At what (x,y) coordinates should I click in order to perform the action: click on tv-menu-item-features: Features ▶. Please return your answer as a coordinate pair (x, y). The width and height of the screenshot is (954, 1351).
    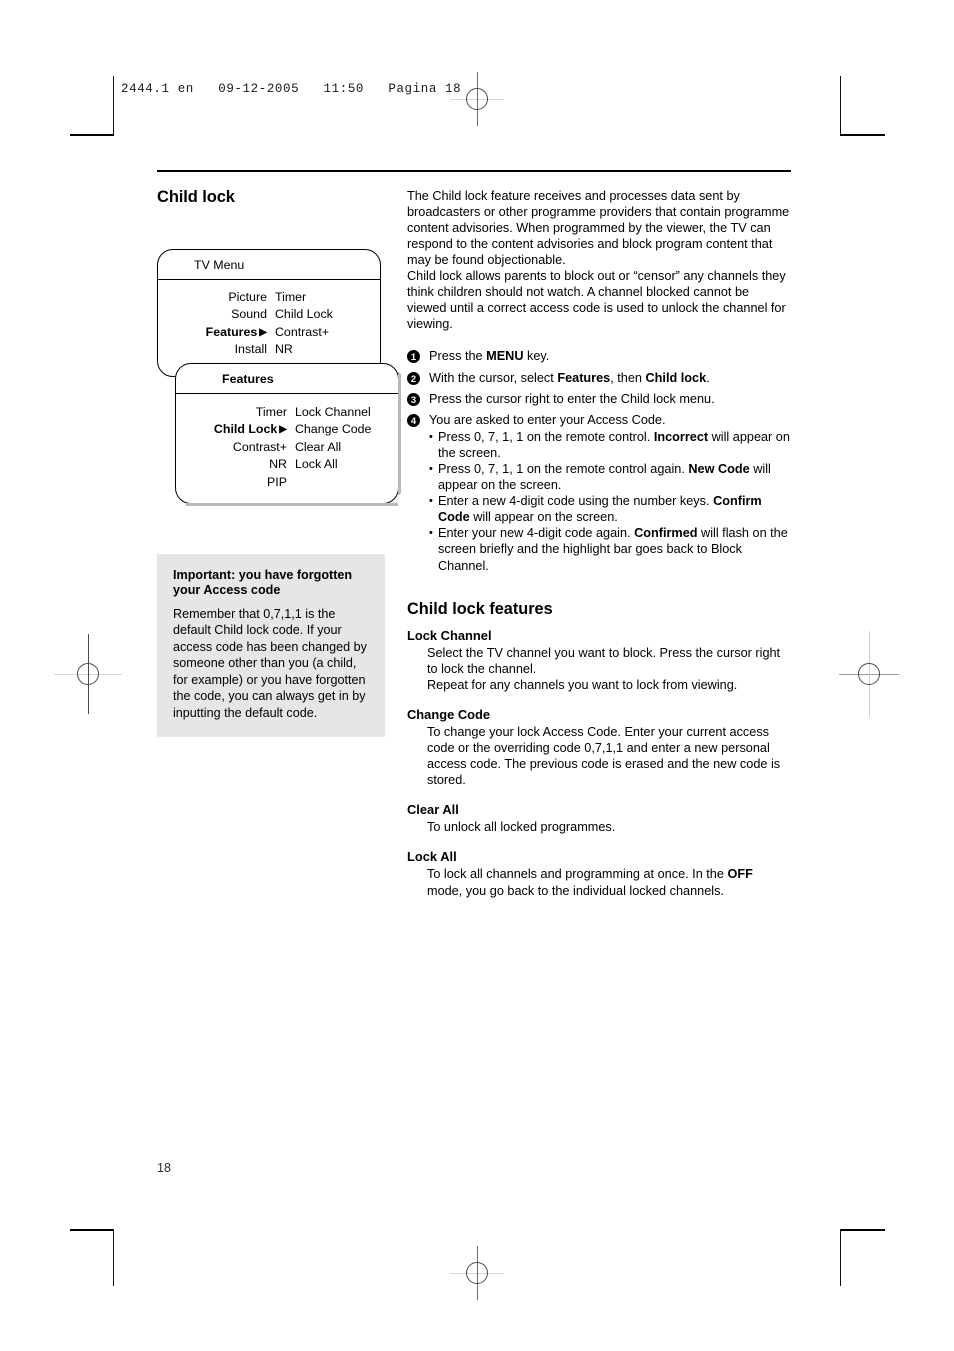
    Looking at the image, I should click on (212, 333).